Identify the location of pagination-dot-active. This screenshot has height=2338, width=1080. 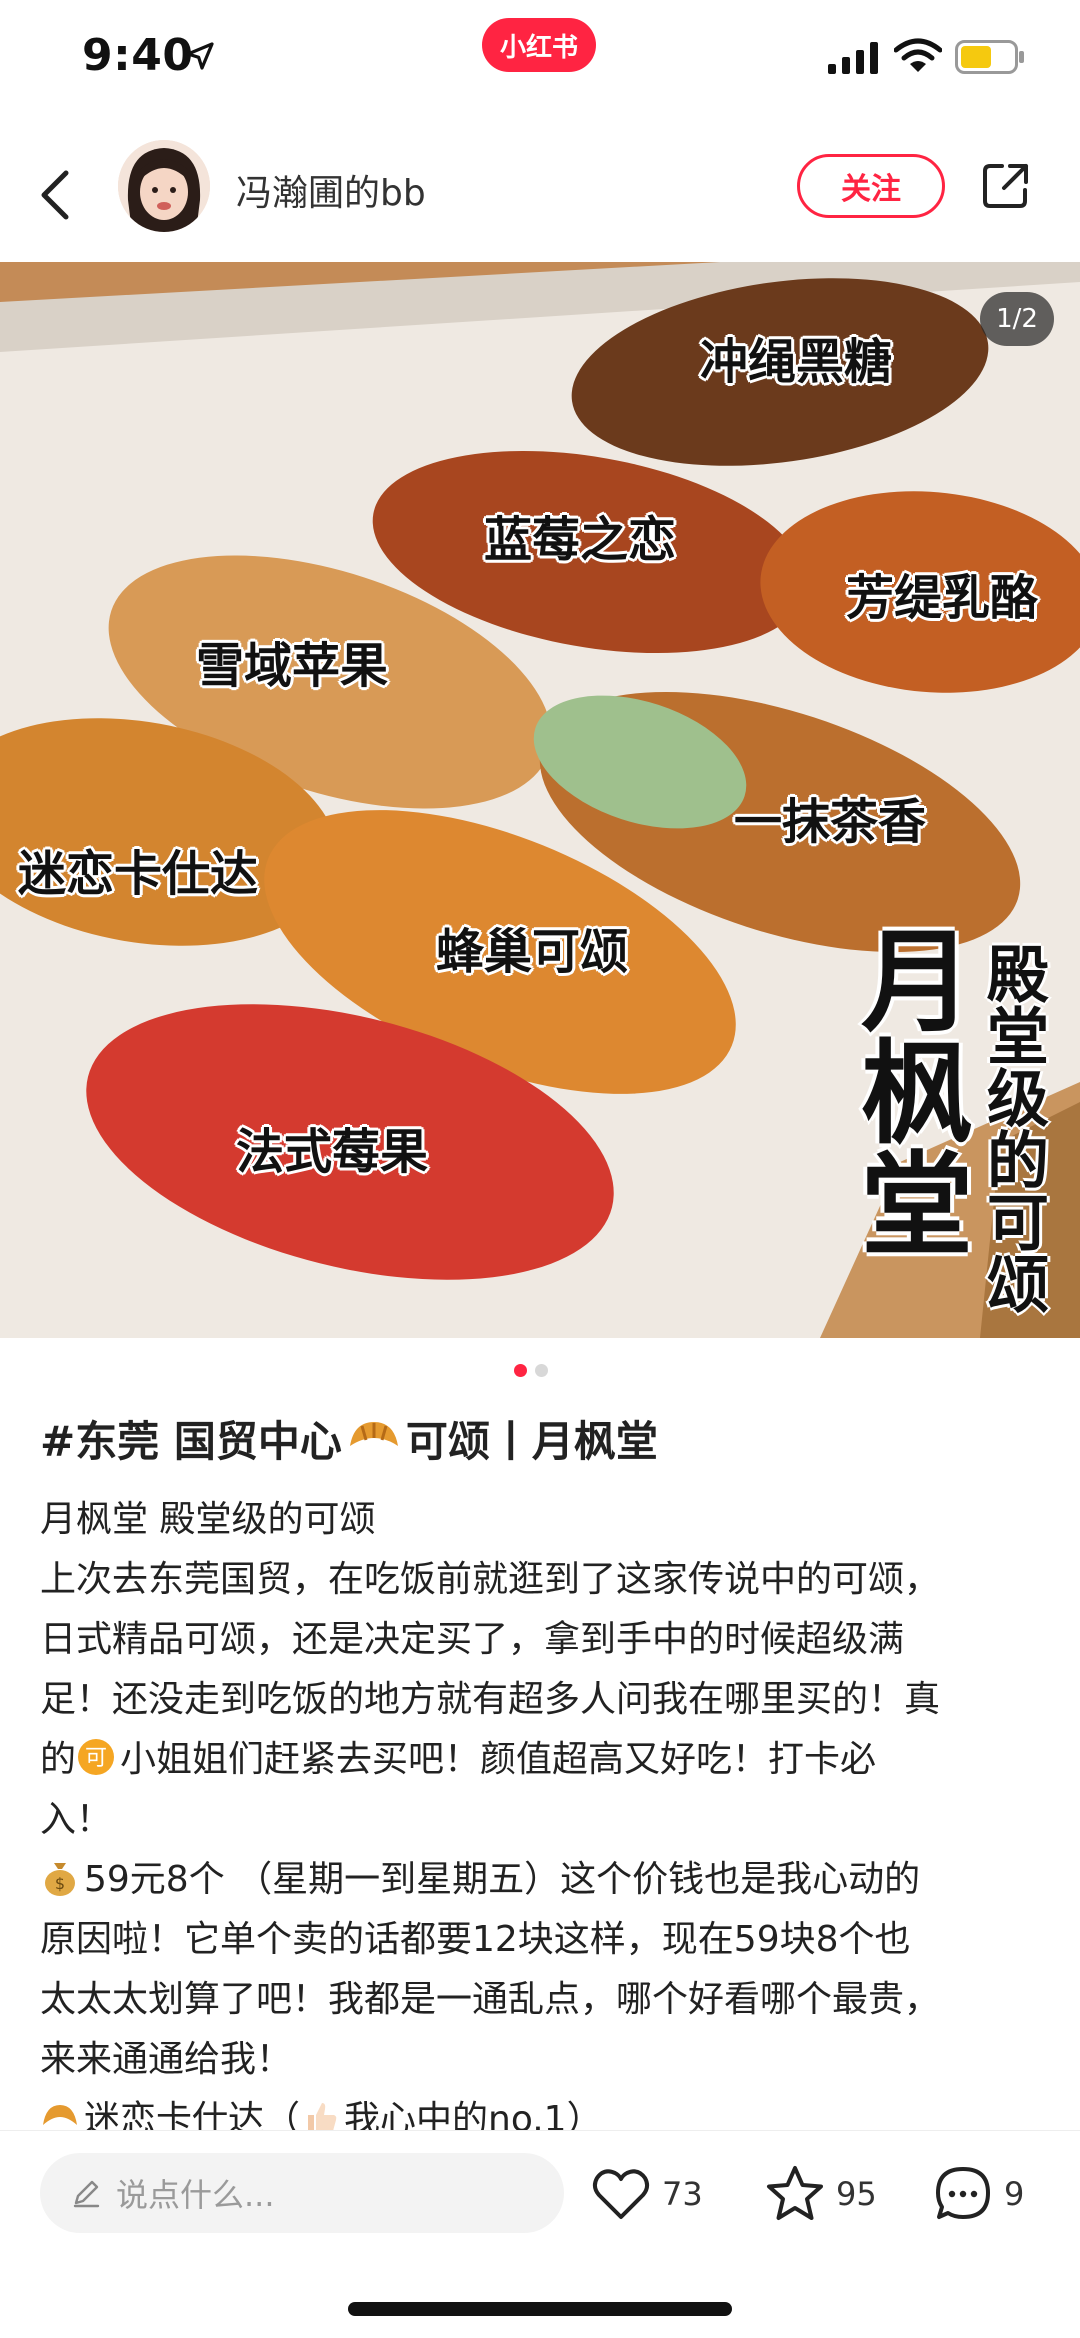
(520, 1370).